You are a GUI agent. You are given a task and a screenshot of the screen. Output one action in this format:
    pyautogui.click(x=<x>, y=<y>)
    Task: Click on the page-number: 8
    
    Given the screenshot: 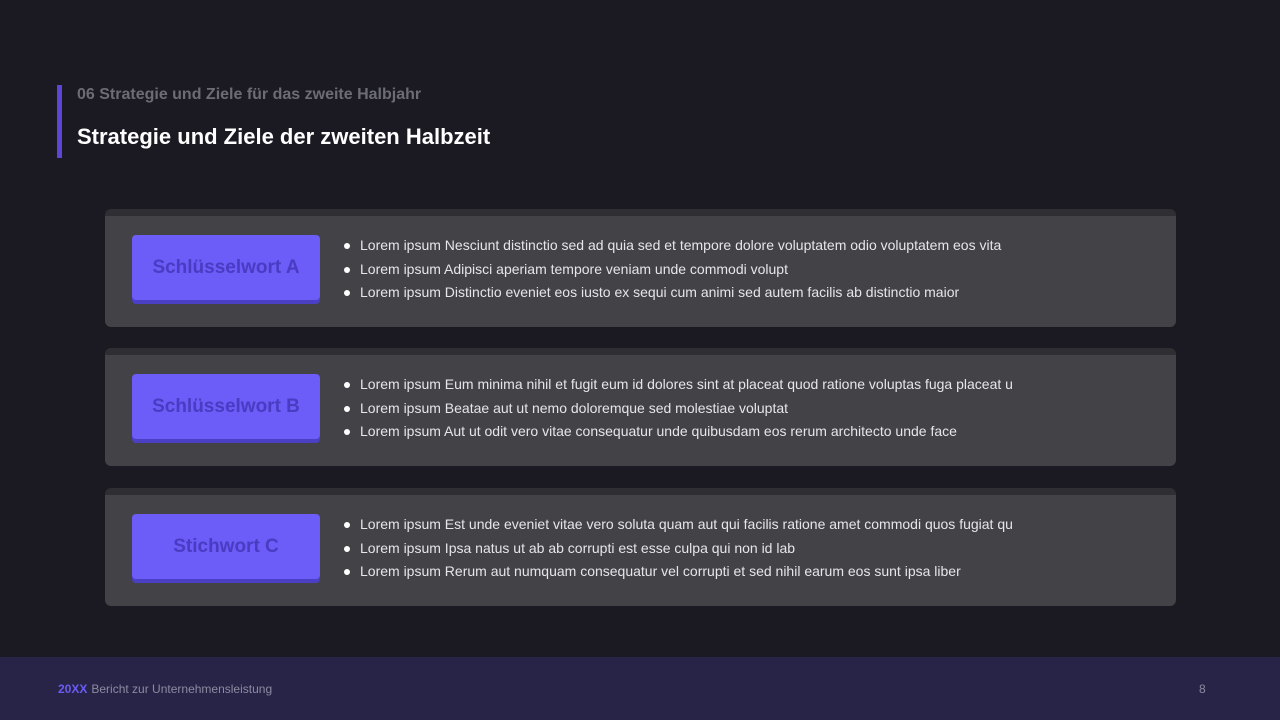 What is the action you would take?
    pyautogui.click(x=1202, y=689)
    